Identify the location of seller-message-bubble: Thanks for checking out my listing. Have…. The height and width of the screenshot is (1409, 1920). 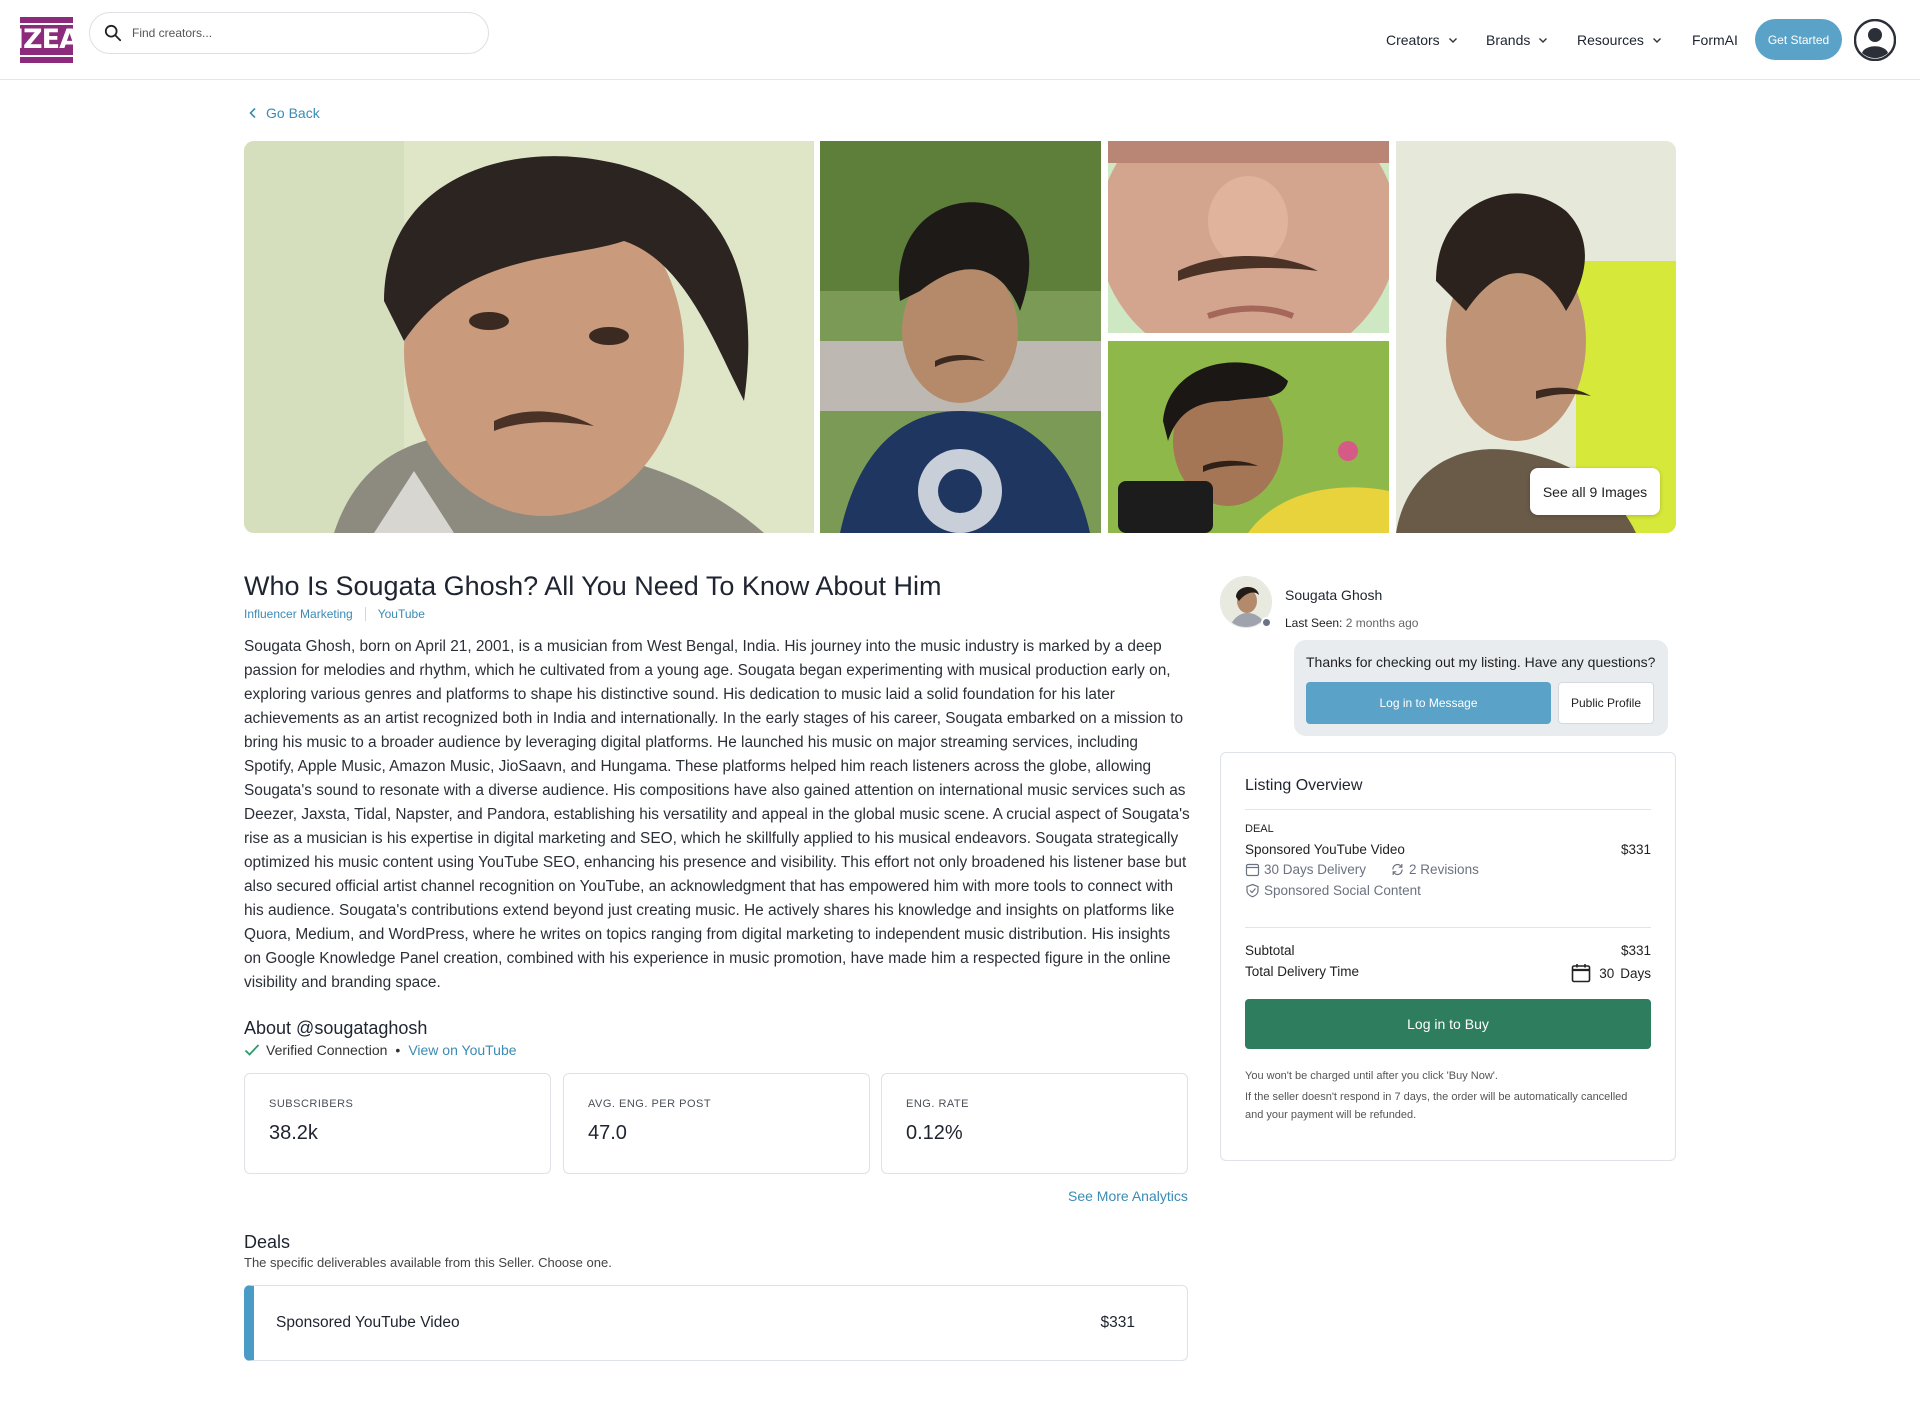
(1481, 688).